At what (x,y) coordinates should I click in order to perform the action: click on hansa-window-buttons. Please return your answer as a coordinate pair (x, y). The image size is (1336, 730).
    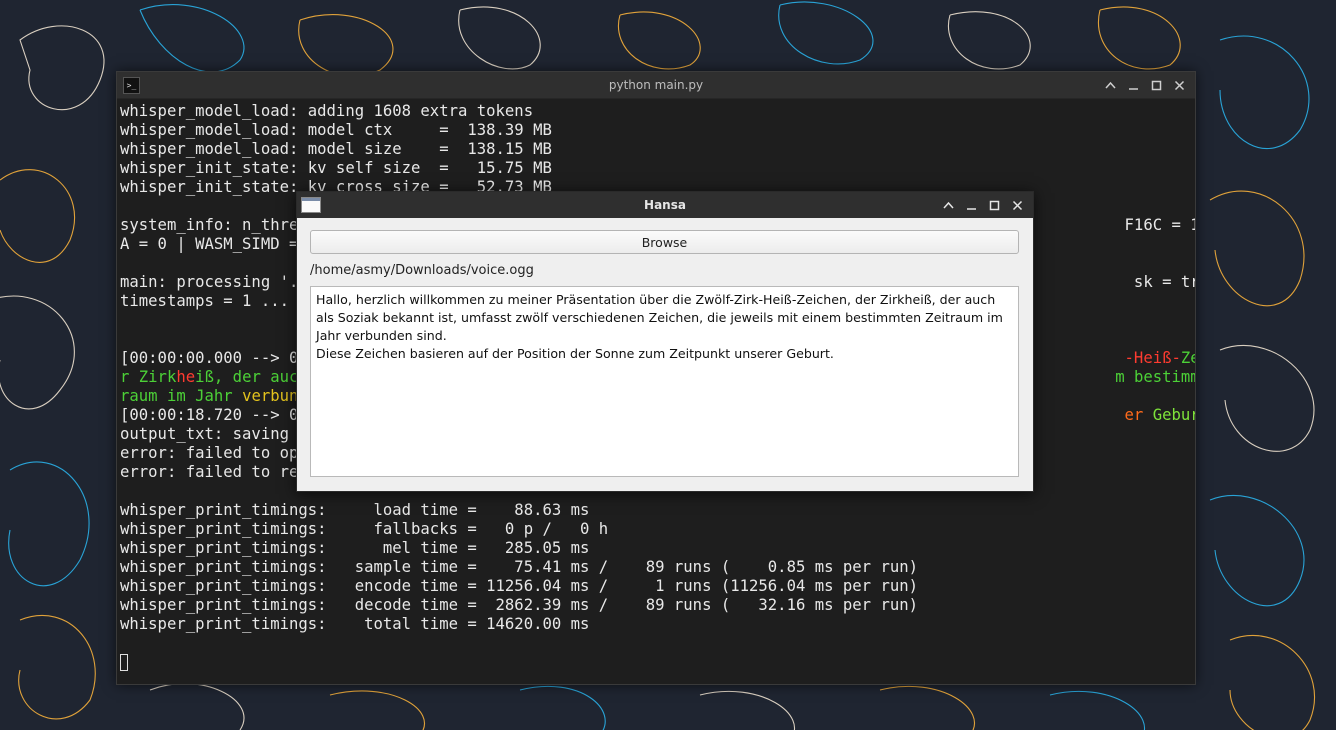
    Looking at the image, I should click on (983, 205).